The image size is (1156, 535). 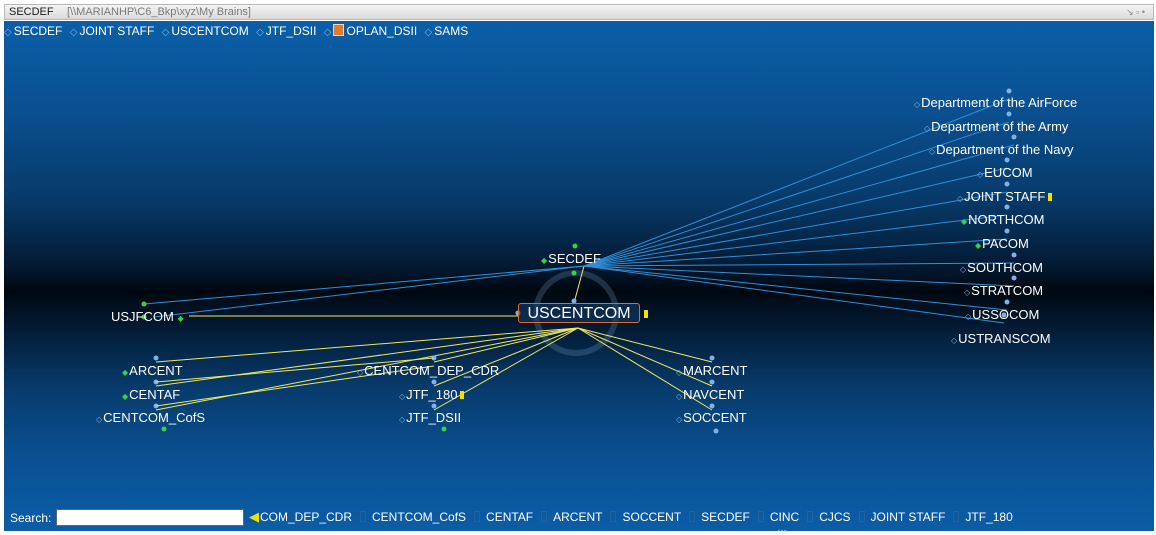 What do you see at coordinates (1002, 221) in the screenshot?
I see `sibling-thought-northcom: ◆NORTHCOM` at bounding box center [1002, 221].